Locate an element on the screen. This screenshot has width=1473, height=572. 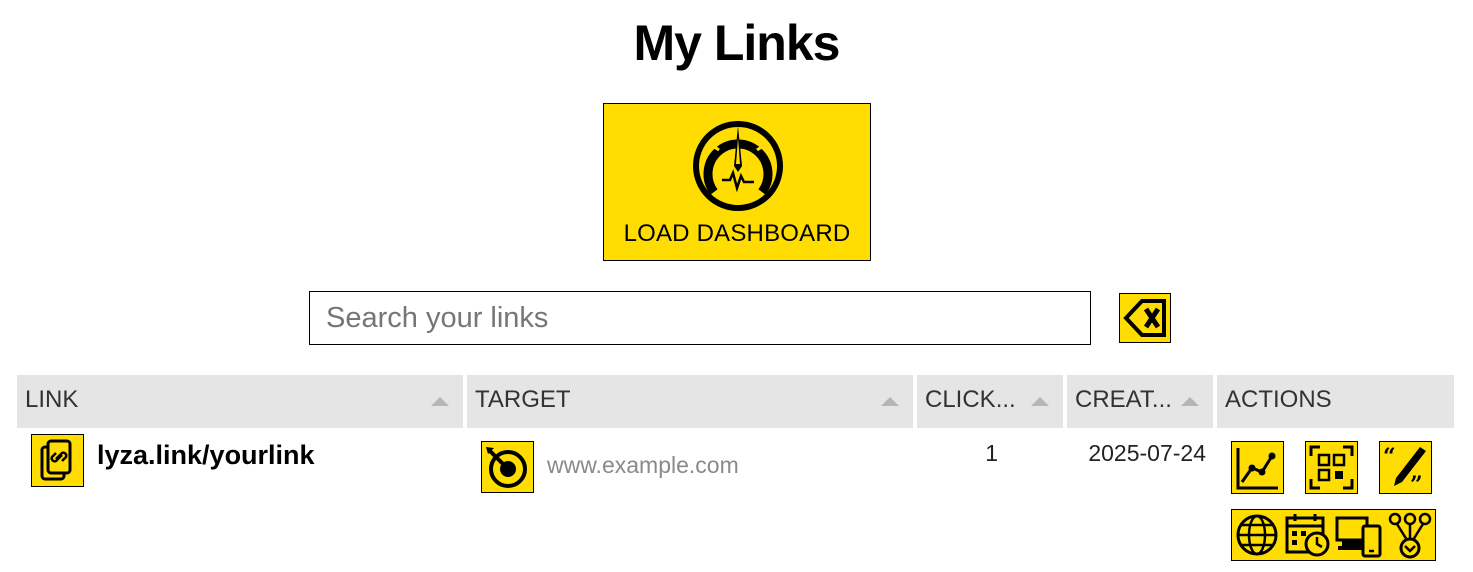
edit-button: “ ” is located at coordinates (1405, 467).